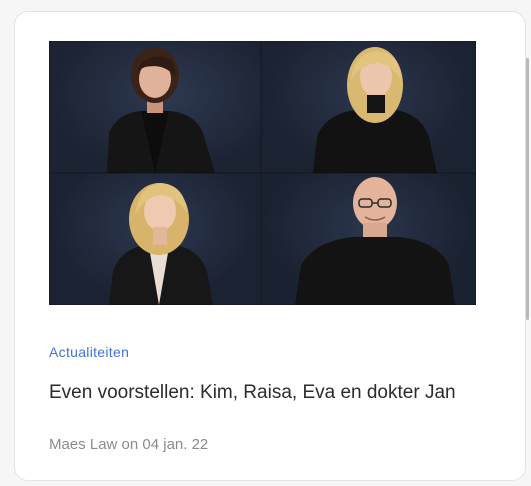 This screenshot has width=531, height=486. I want to click on portrait-eva, so click(155, 239).